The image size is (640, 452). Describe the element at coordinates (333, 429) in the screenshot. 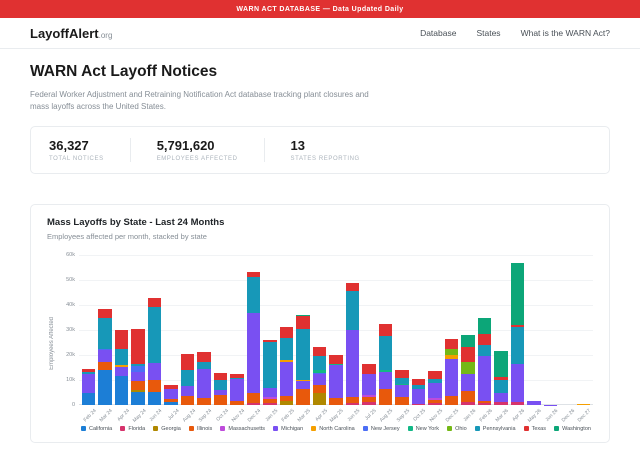

I see `legend-item: North Carolina` at that location.